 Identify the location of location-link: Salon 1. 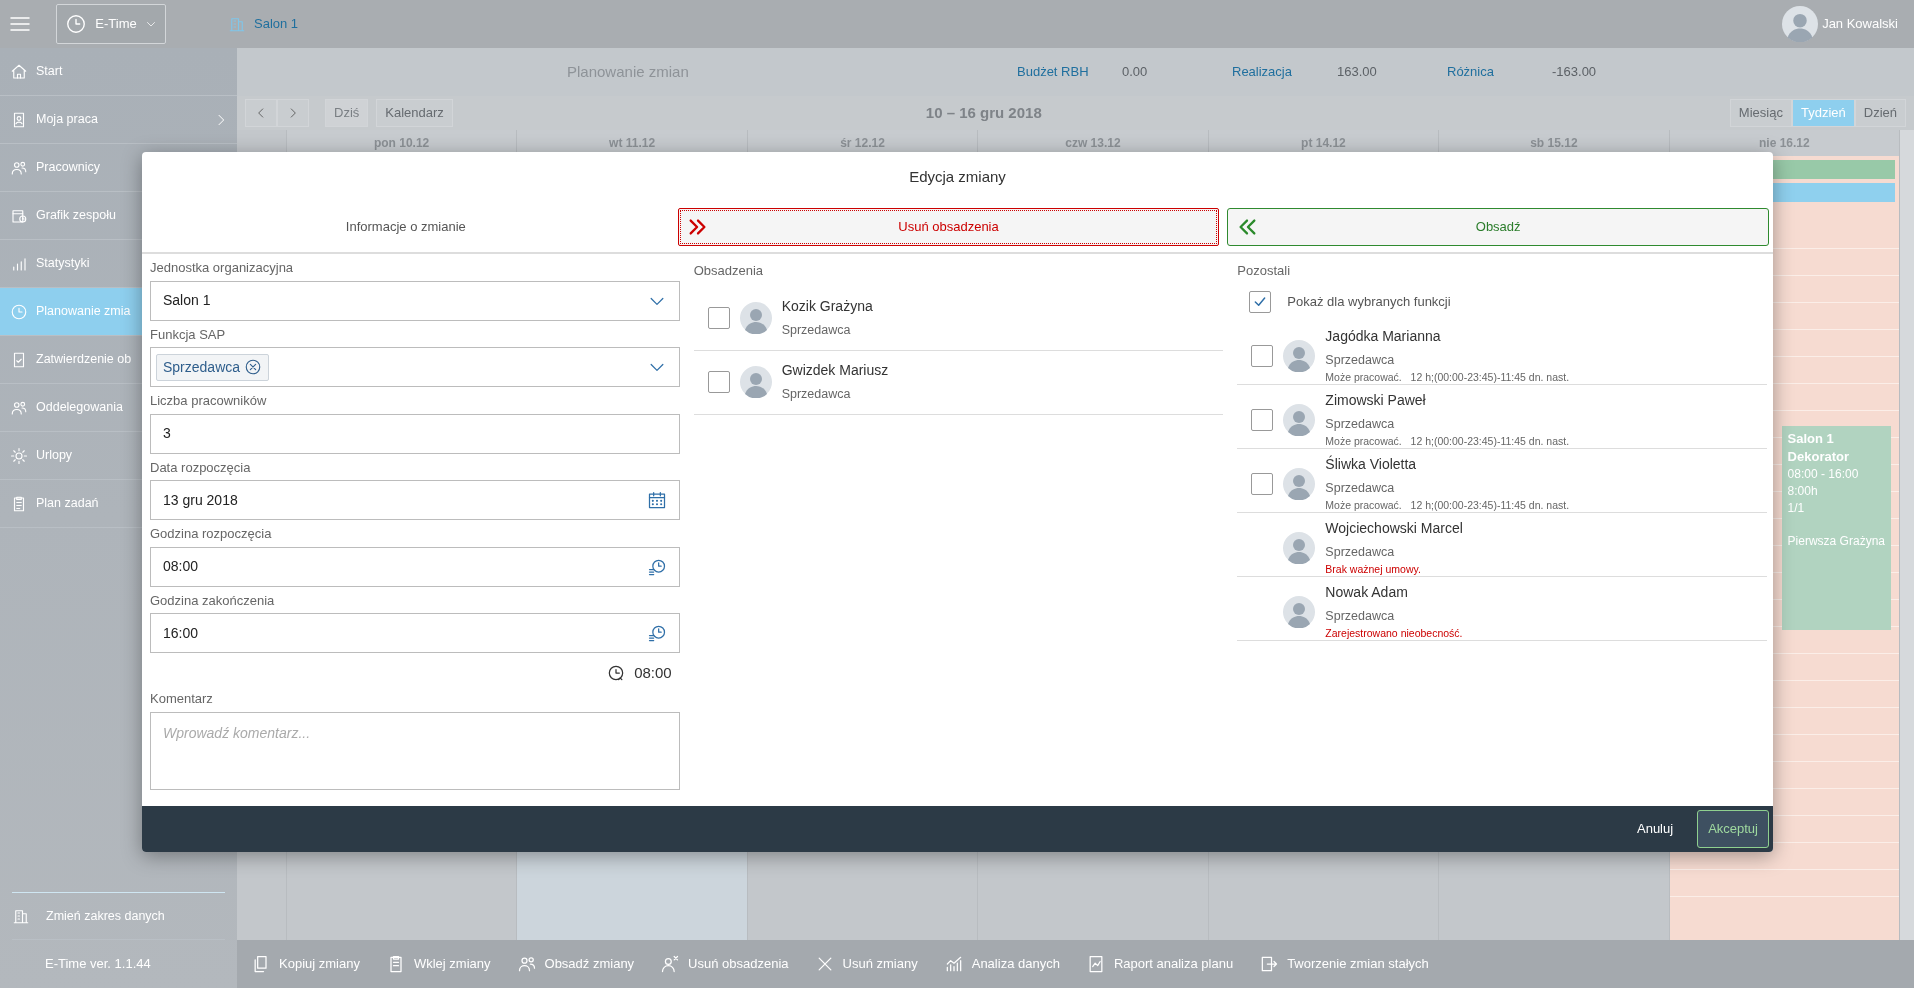
(276, 24).